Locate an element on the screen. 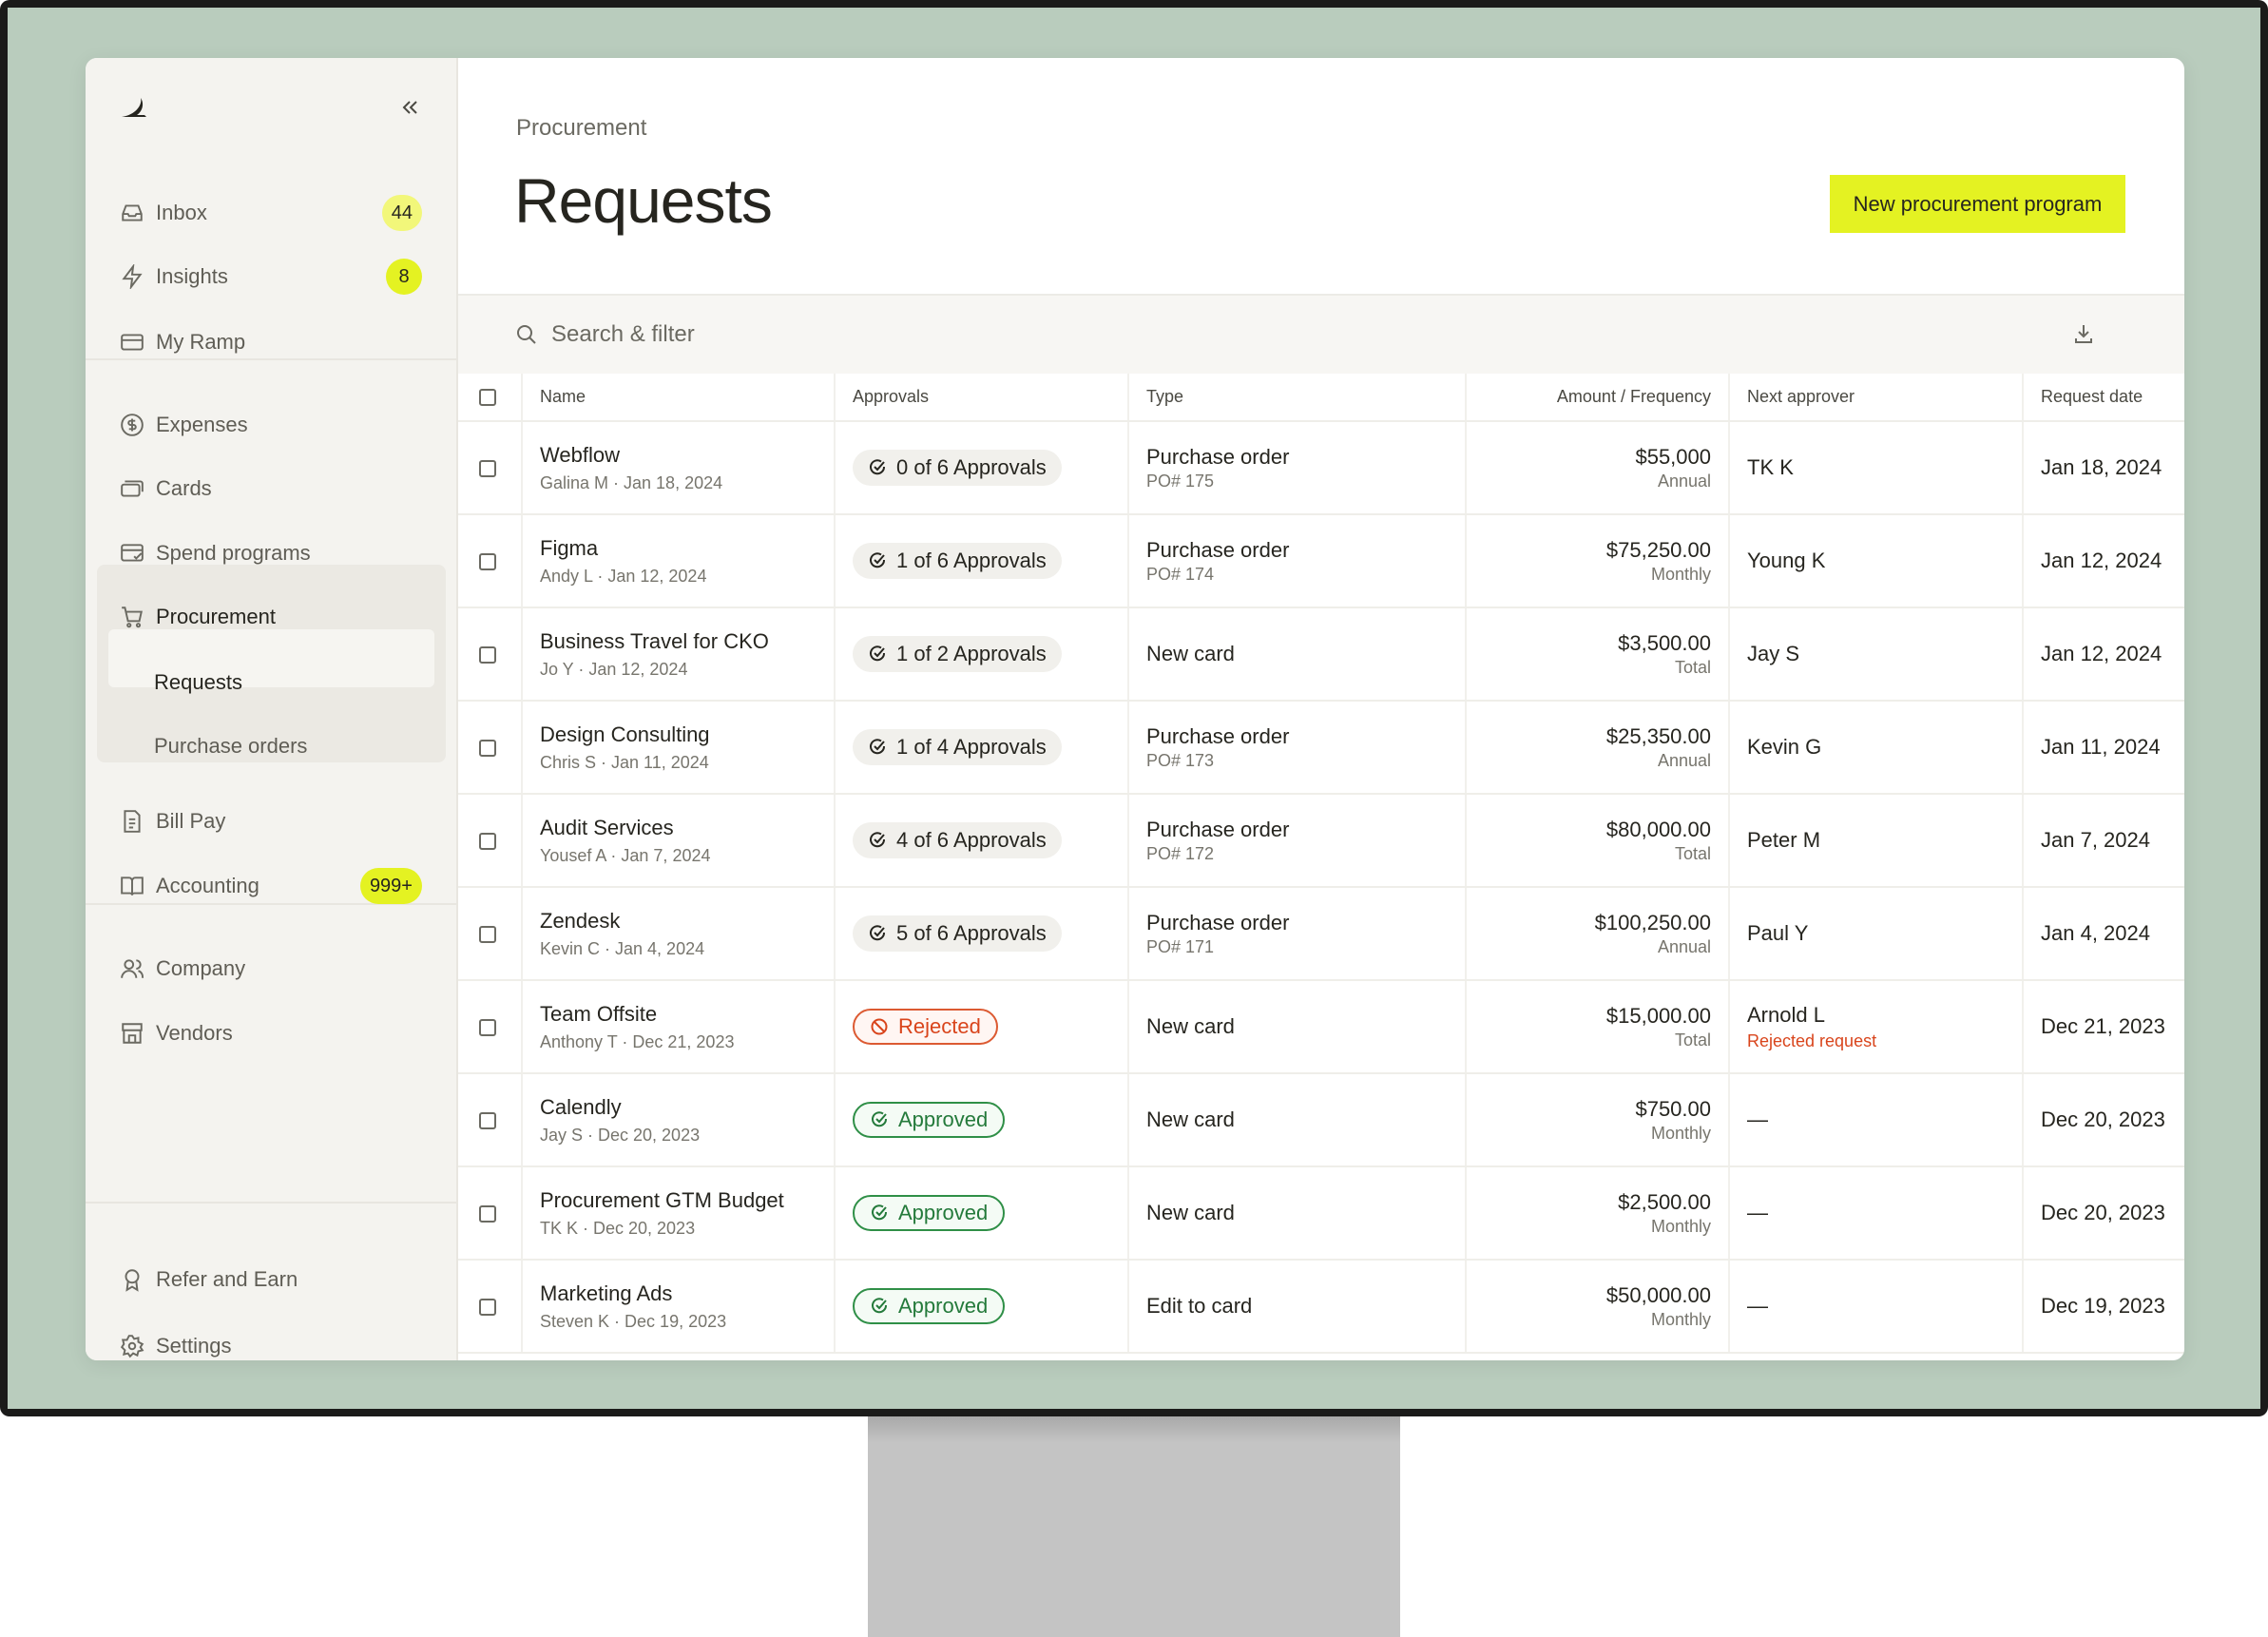  next-approver: Peter M is located at coordinates (1784, 840).